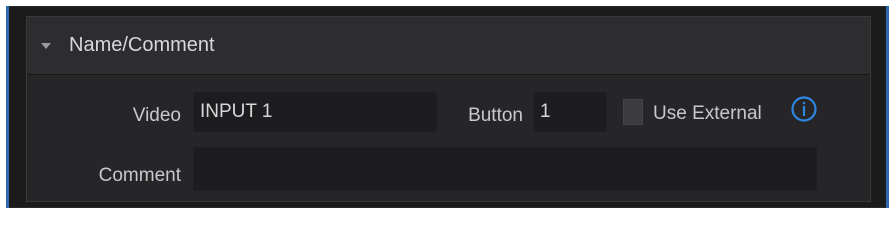 This screenshot has width=895, height=240. I want to click on use-external-checkbox, so click(633, 112).